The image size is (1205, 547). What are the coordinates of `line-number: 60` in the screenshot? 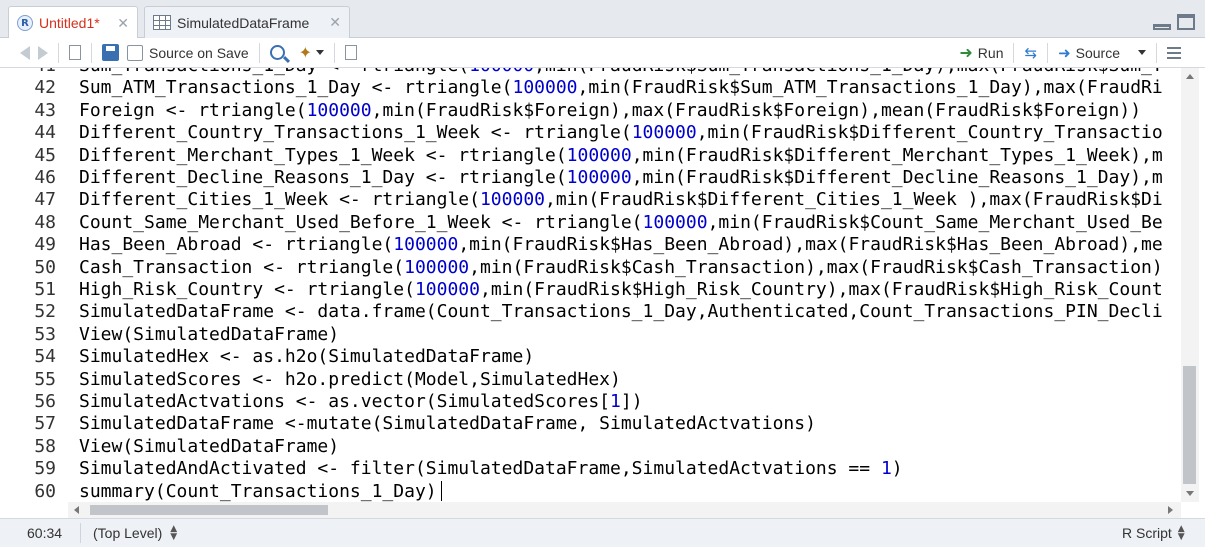 It's located at (45, 491).